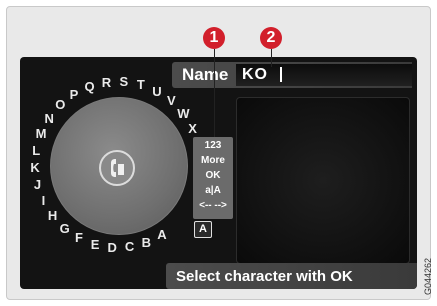 This screenshot has width=437, height=306. I want to click on menu-item-more: More, so click(213, 160).